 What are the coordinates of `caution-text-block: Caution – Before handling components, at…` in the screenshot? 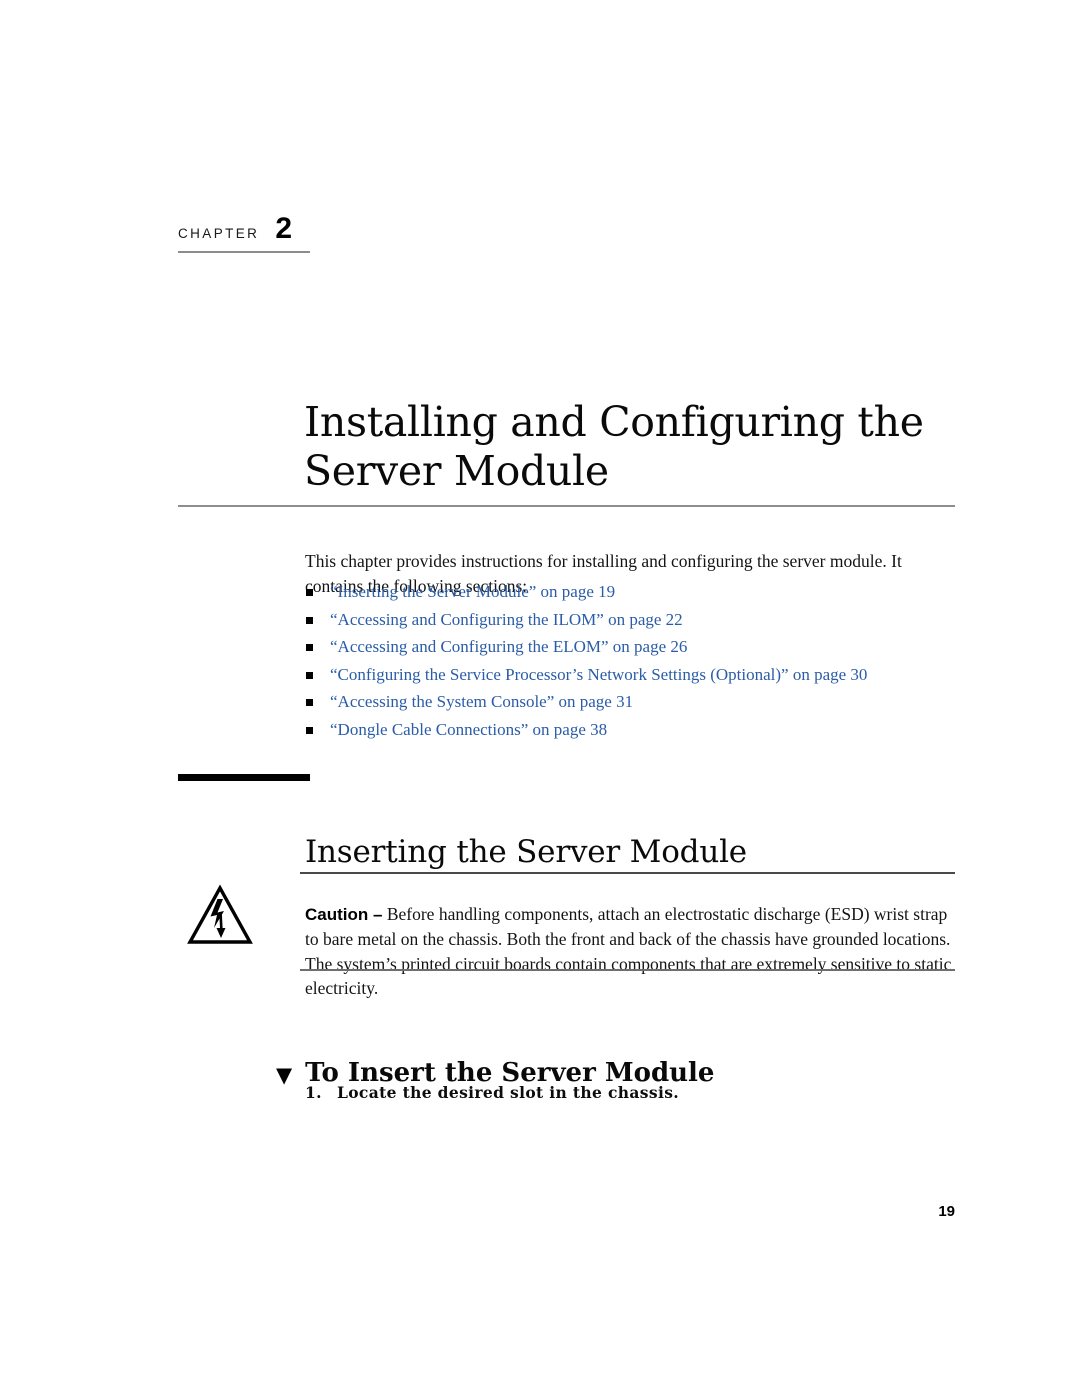 It's located at (632, 951).